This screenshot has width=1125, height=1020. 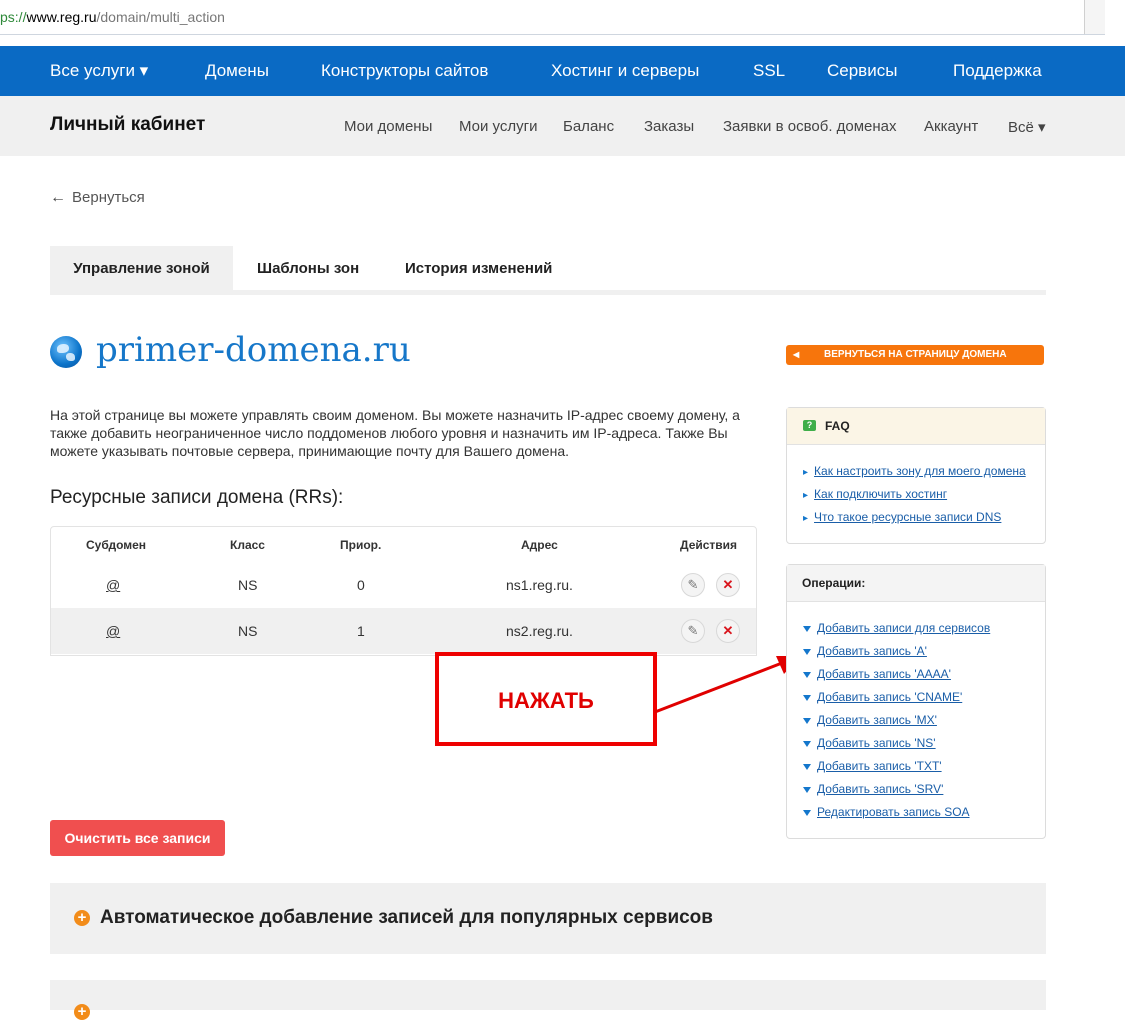 I want to click on op-label: Добавить запись 'TXT', so click(x=879, y=766).